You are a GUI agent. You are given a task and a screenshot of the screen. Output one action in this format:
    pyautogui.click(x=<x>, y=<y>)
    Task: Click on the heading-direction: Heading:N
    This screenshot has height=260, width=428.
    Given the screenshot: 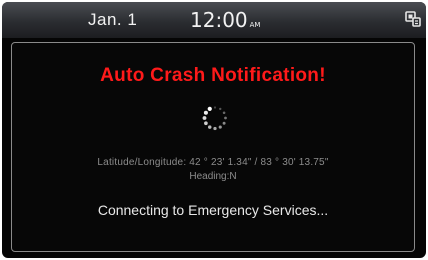 What is the action you would take?
    pyautogui.click(x=213, y=176)
    